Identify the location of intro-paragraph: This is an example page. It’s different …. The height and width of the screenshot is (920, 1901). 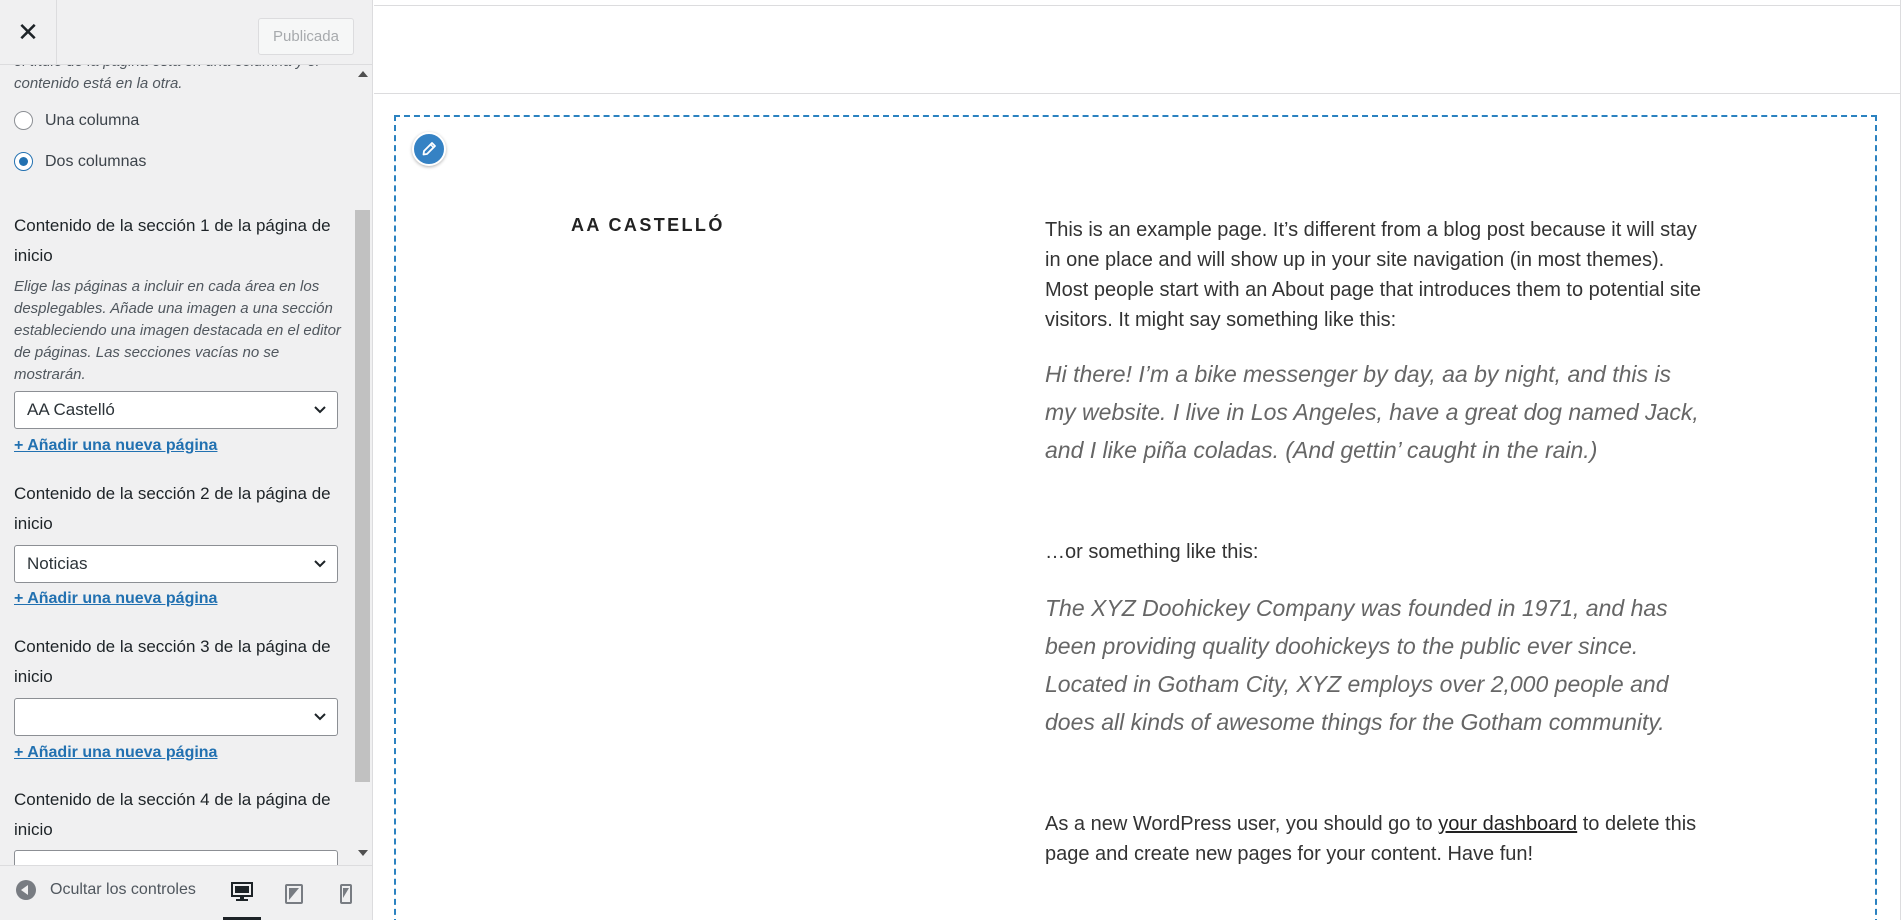
(1373, 275).